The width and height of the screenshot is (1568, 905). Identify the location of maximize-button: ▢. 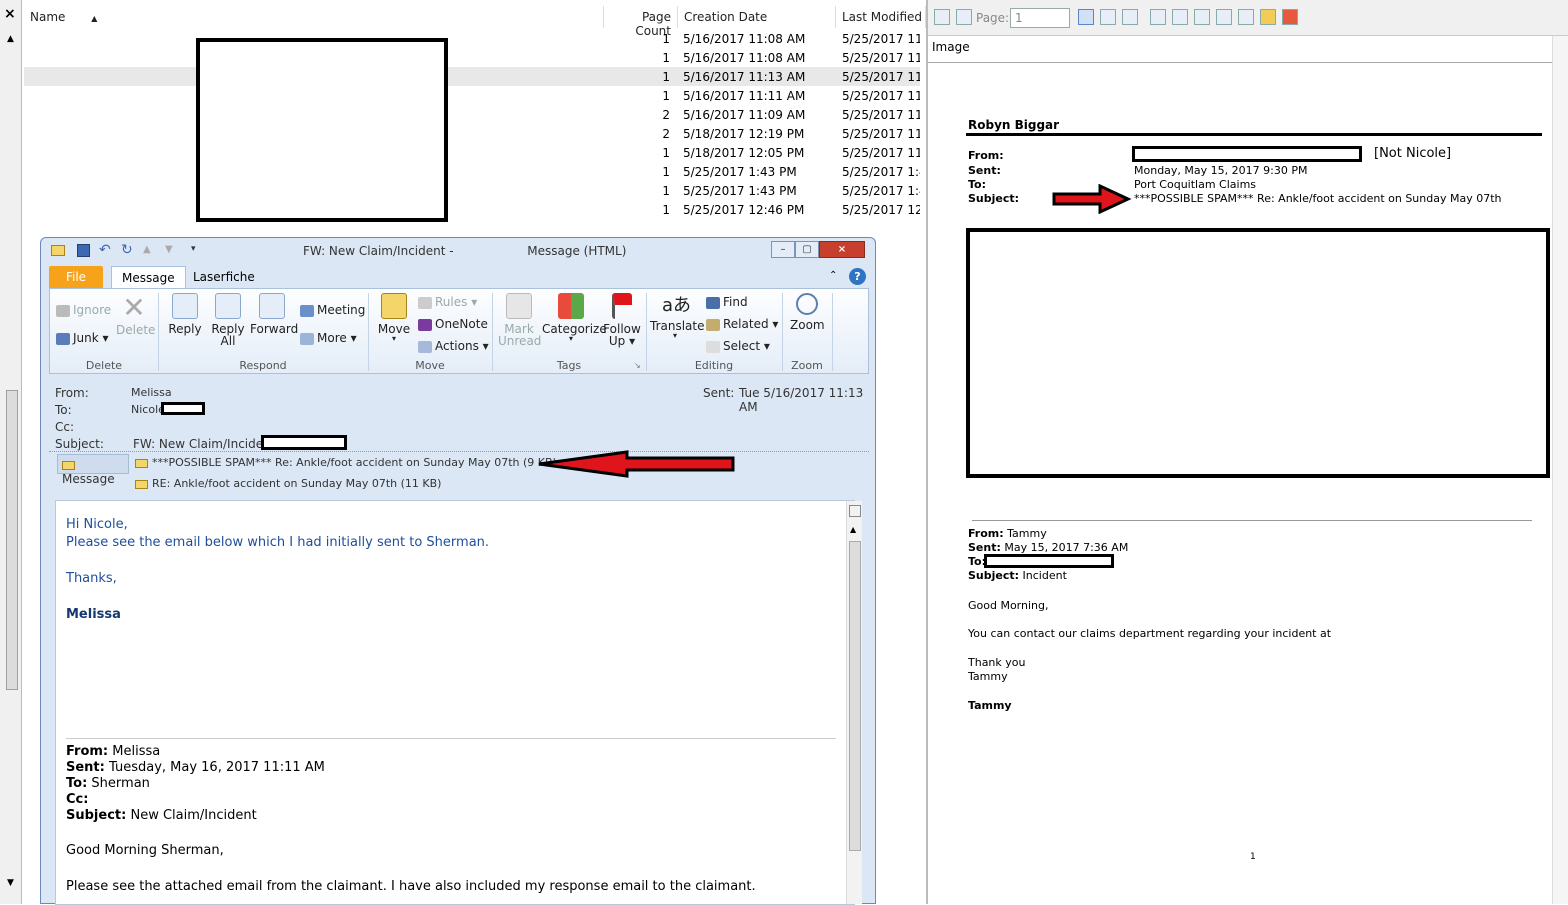
(807, 249).